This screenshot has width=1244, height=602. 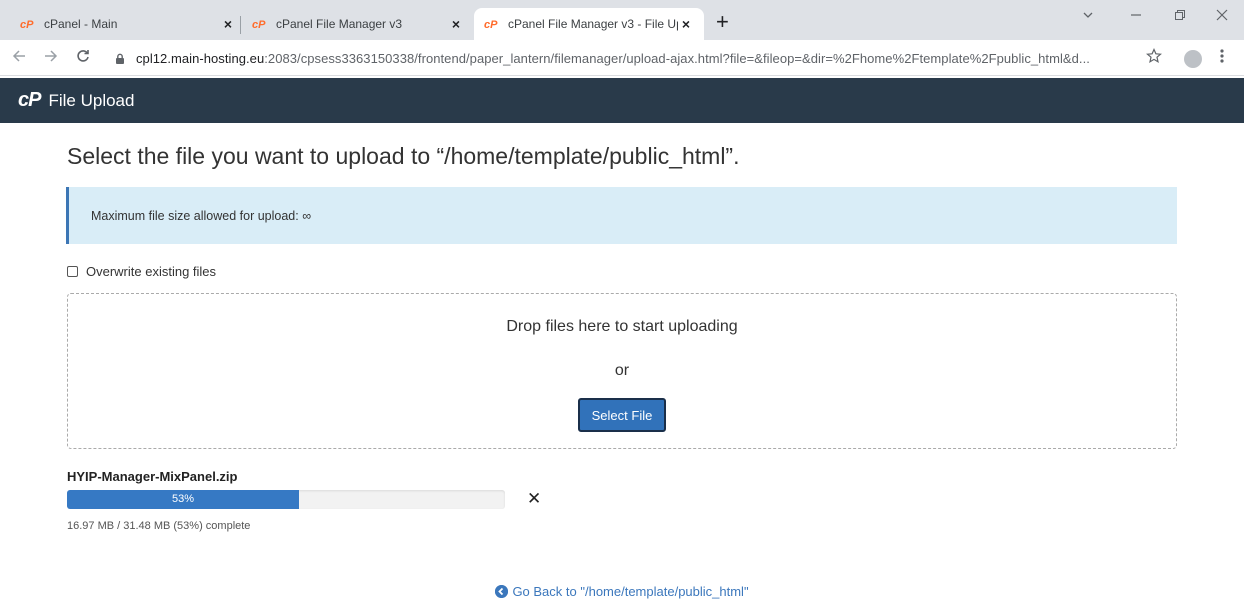 What do you see at coordinates (722, 22) in the screenshot?
I see `new-tab-button: +` at bounding box center [722, 22].